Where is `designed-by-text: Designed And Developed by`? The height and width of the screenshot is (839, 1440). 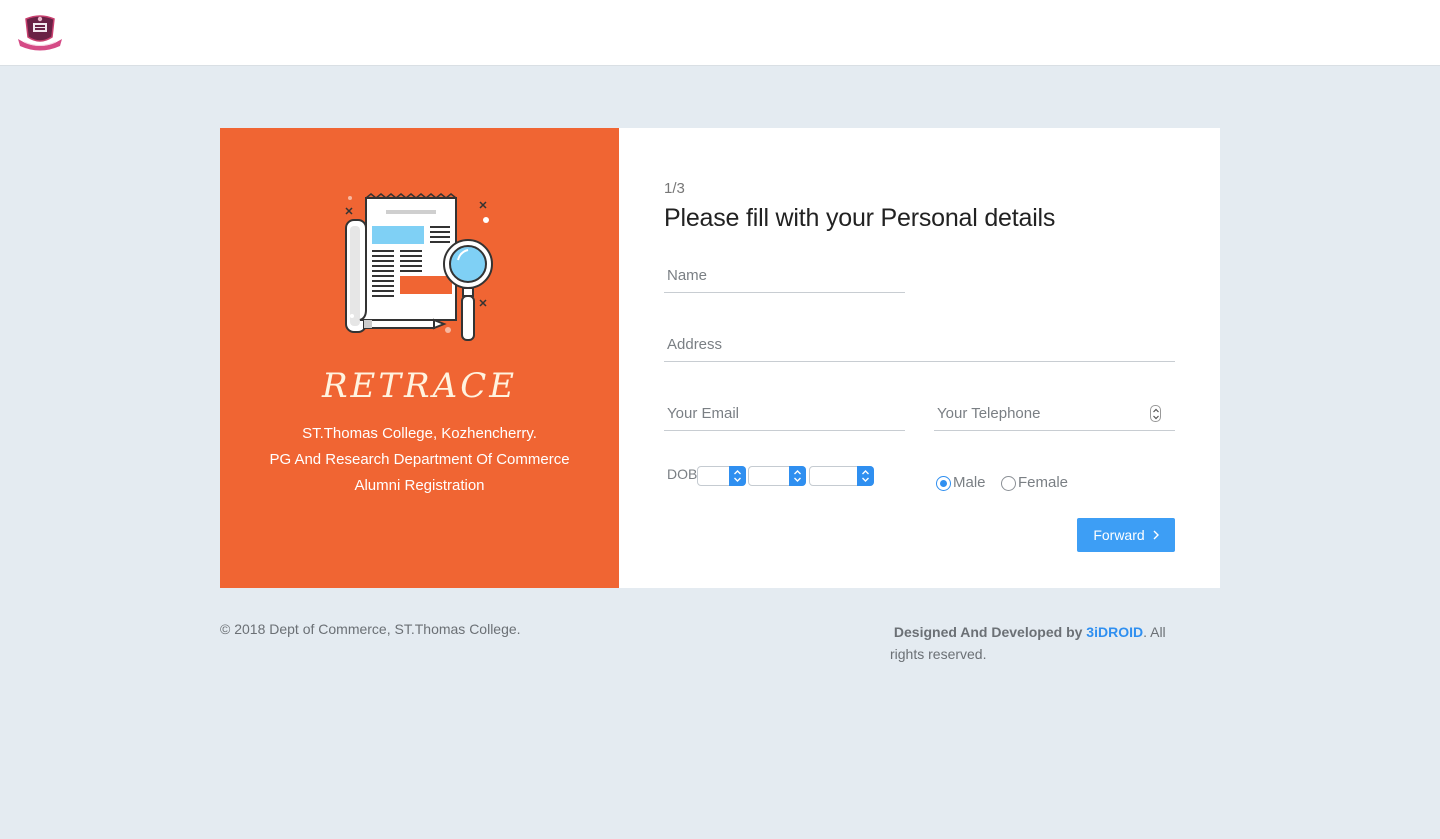
designed-by-text: Designed And Developed by is located at coordinates (988, 632).